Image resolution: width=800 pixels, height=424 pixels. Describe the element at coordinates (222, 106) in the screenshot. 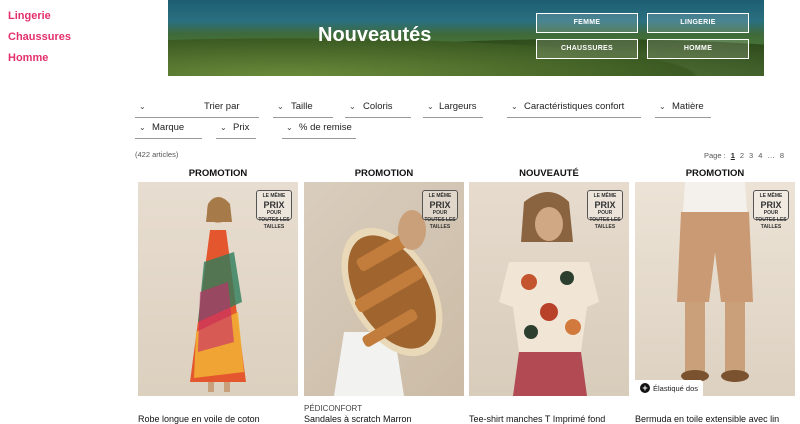

I see `sort-label: Trier par` at that location.